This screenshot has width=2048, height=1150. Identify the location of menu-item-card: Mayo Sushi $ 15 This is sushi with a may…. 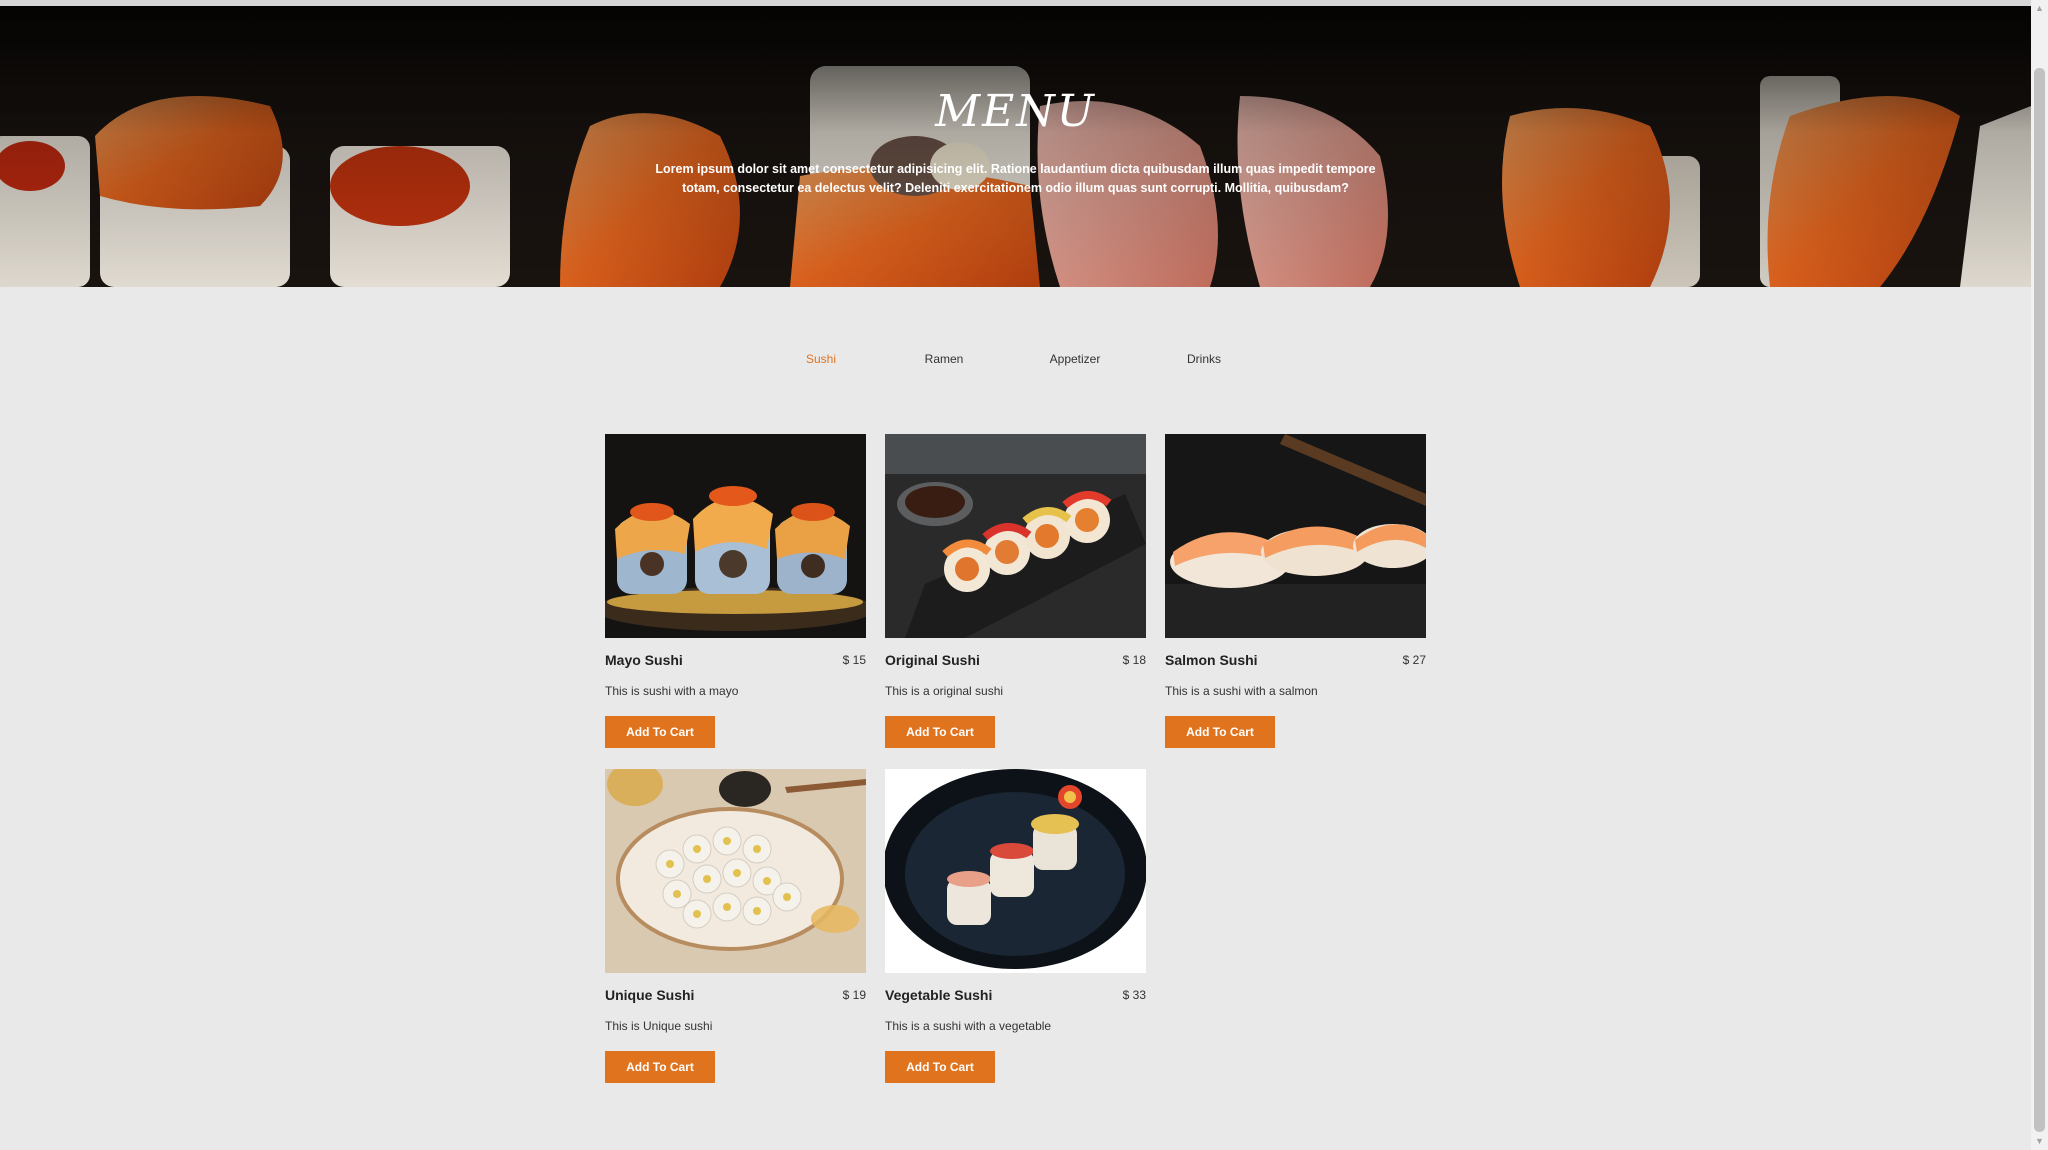
(735, 591).